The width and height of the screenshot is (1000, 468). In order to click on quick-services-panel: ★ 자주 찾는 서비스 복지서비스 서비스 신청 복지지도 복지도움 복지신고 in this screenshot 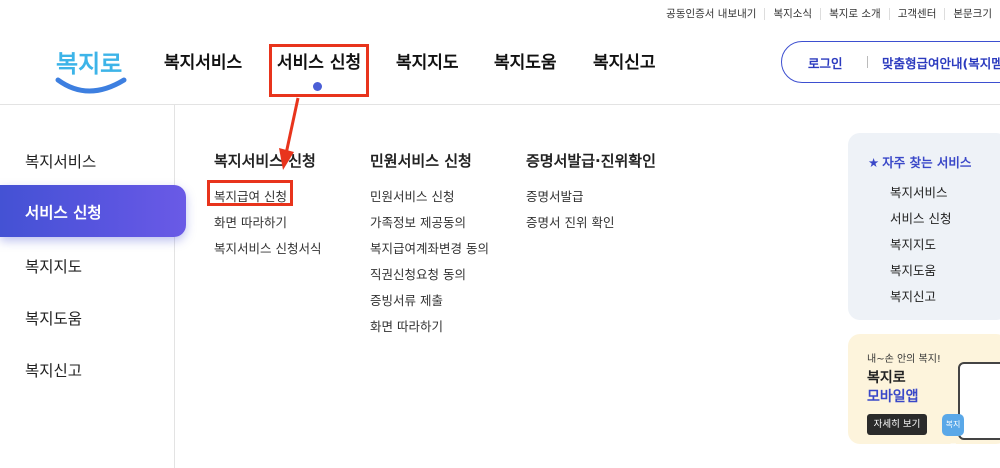, I will do `click(924, 226)`.